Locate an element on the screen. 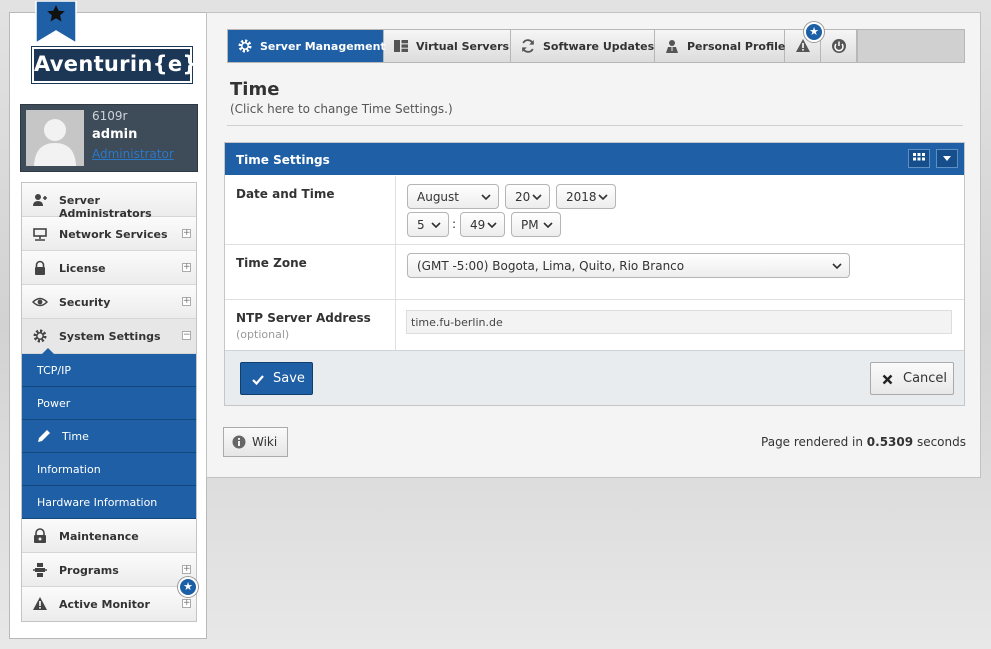  sidebar-item-label: License is located at coordinates (82, 268).